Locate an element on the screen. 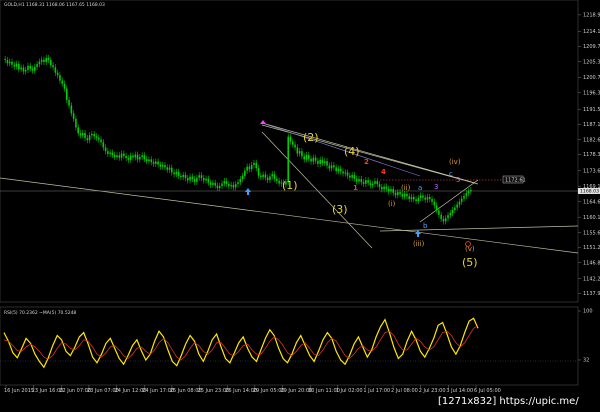 This screenshot has height=412, width=600. sublabel-a: a is located at coordinates (420, 188).